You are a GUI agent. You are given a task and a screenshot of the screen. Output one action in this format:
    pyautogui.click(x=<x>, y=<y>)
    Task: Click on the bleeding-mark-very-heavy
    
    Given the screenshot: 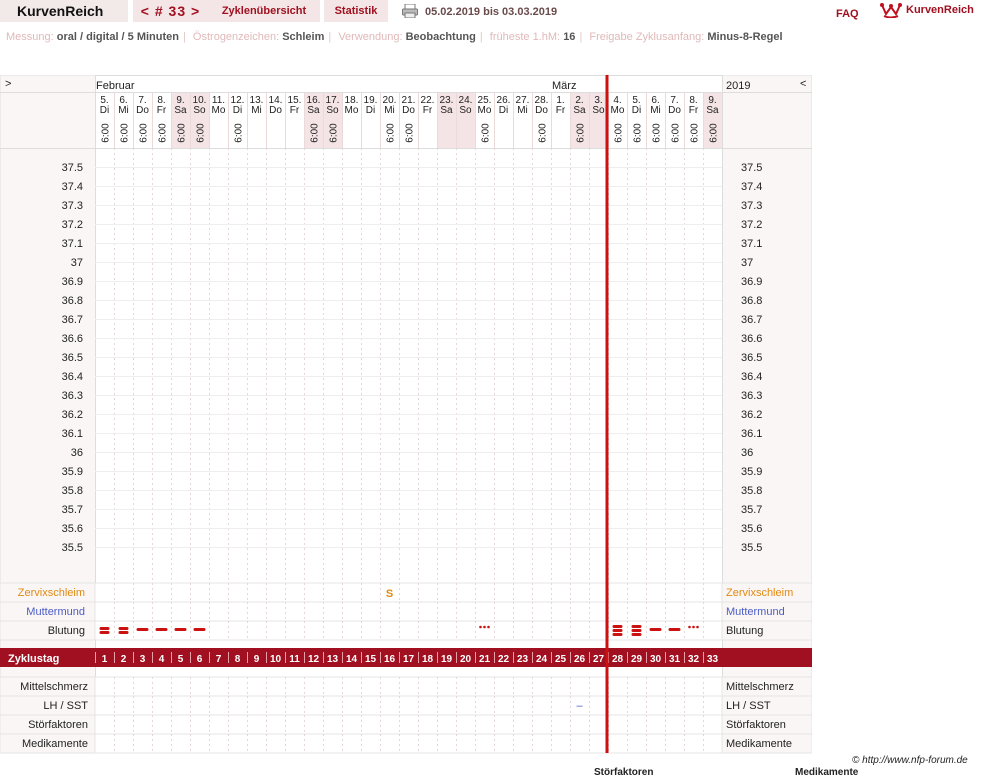 What is the action you would take?
    pyautogui.click(x=636, y=630)
    